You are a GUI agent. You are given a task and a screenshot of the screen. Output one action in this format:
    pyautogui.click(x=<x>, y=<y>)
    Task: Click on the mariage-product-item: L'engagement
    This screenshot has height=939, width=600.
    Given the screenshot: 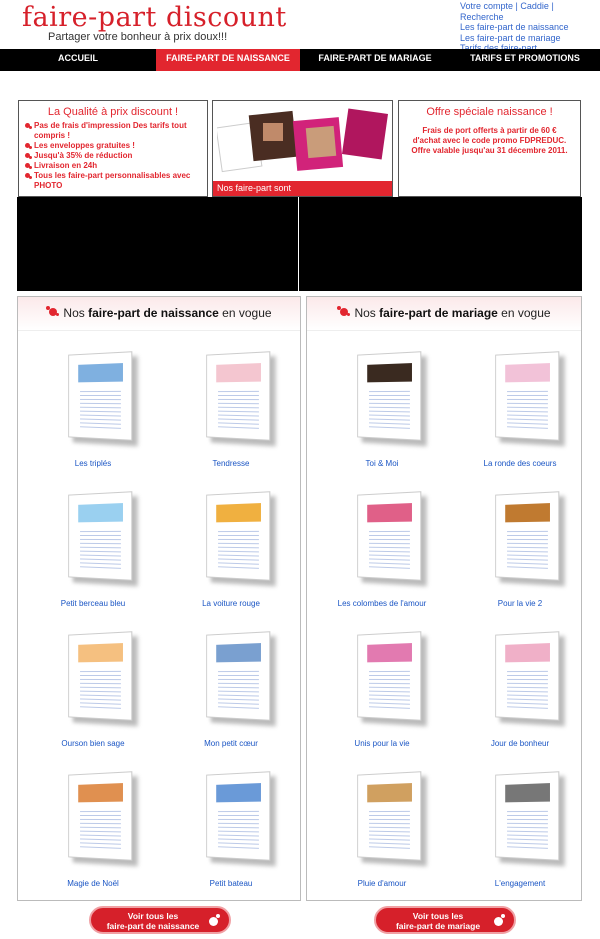 What is the action you would take?
    pyautogui.click(x=520, y=828)
    